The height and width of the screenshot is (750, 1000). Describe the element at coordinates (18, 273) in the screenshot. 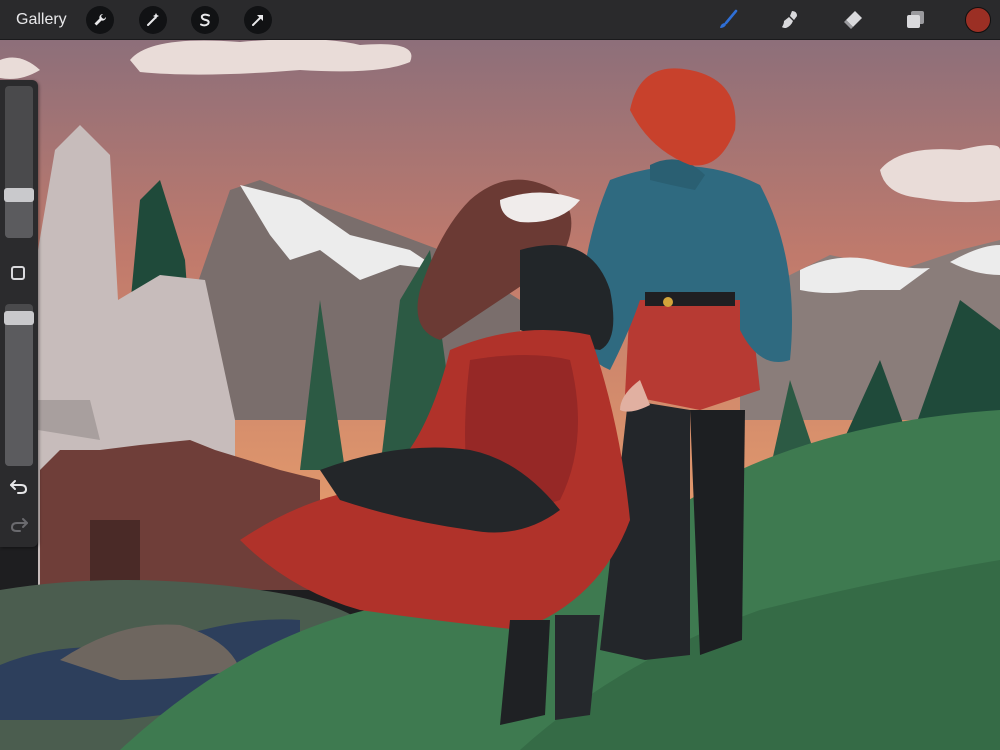

I see `modify-button` at that location.